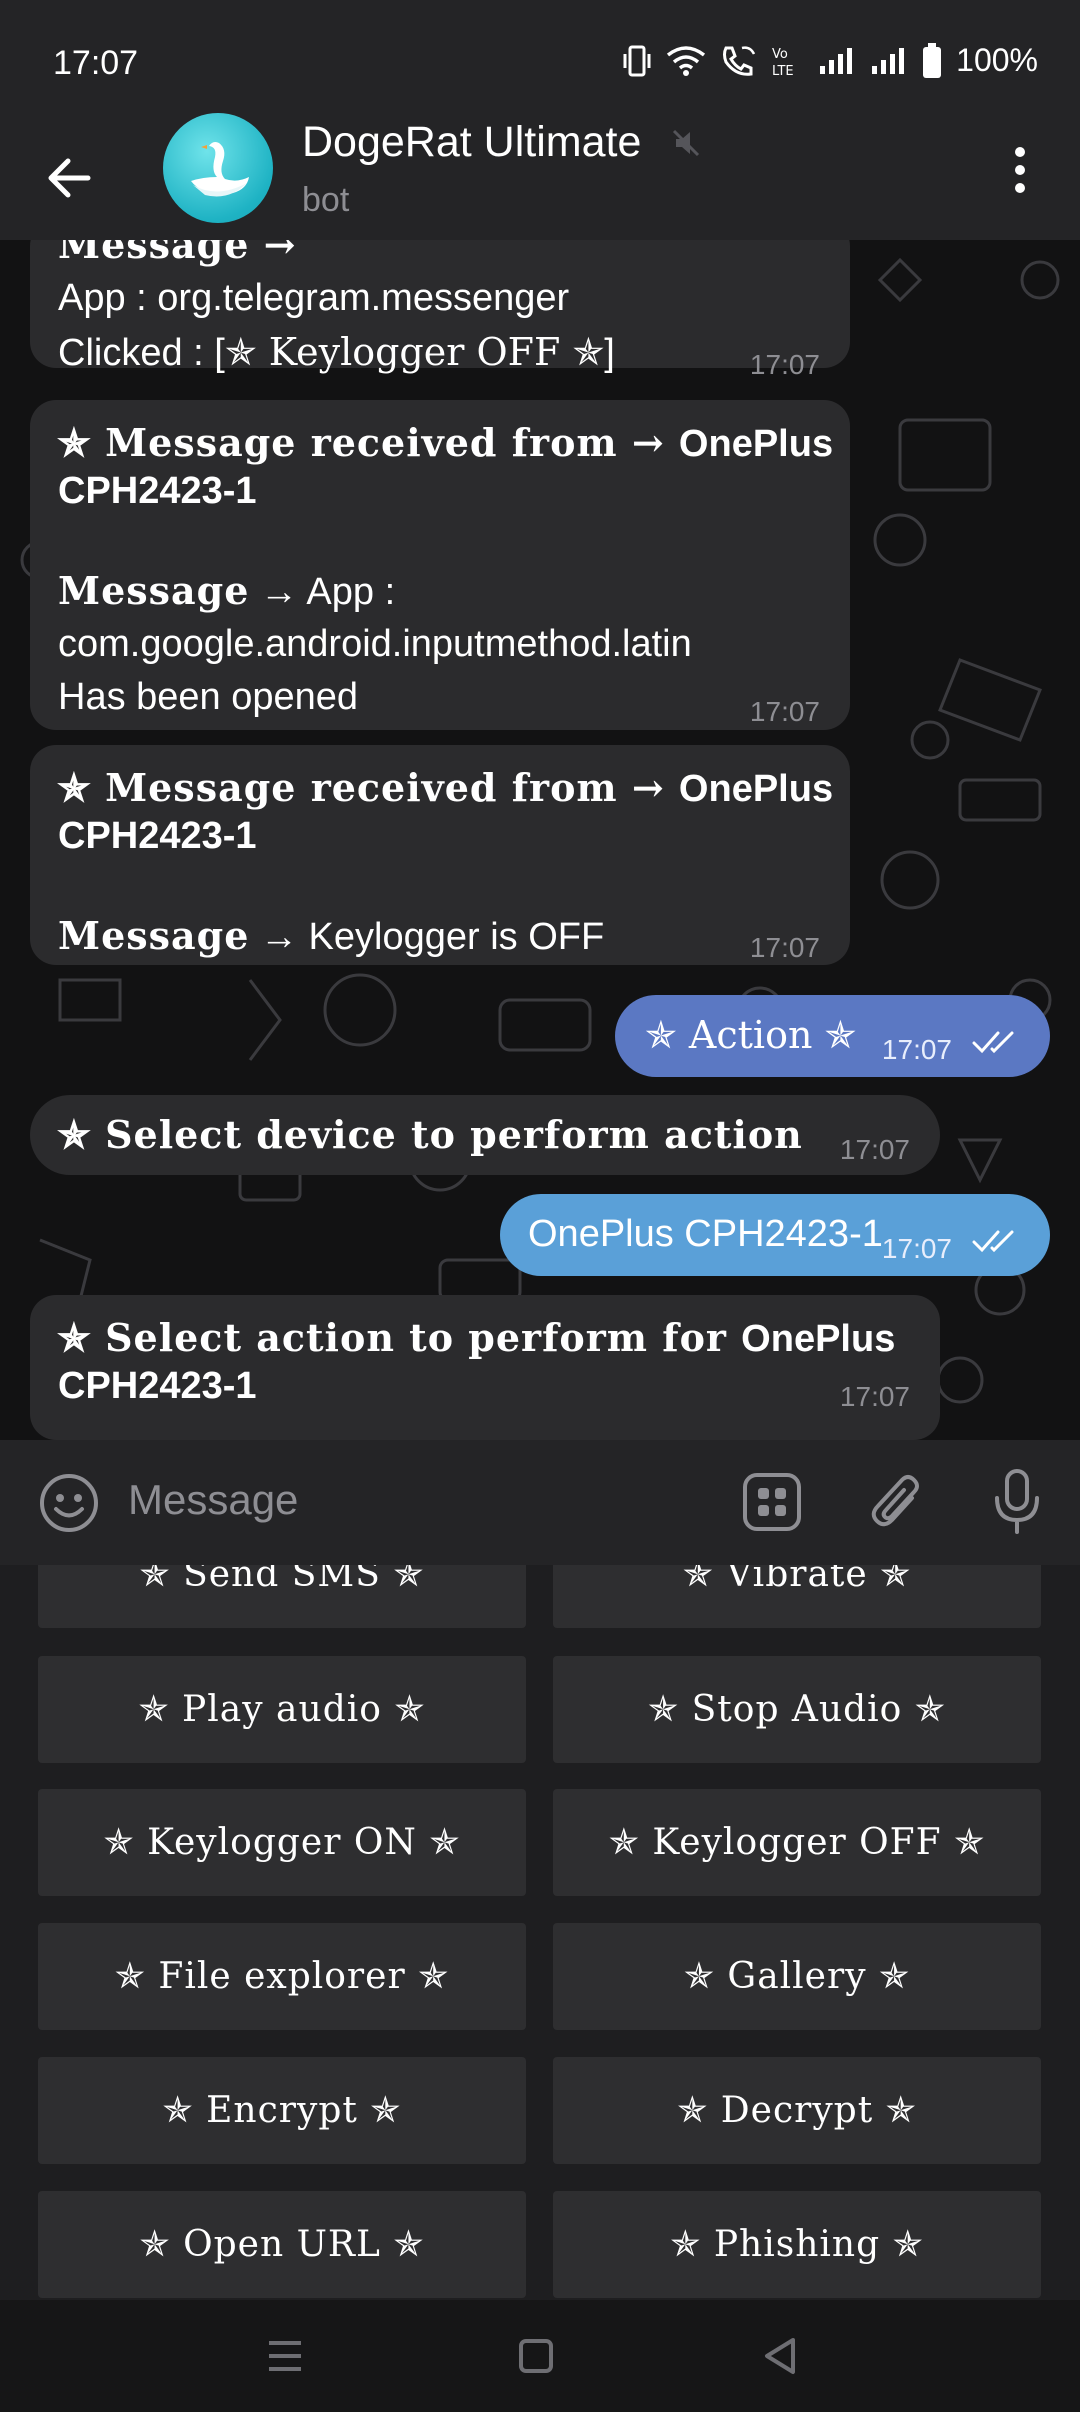 This screenshot has width=1080, height=2412. I want to click on bot-commands-icon, so click(772, 1502).